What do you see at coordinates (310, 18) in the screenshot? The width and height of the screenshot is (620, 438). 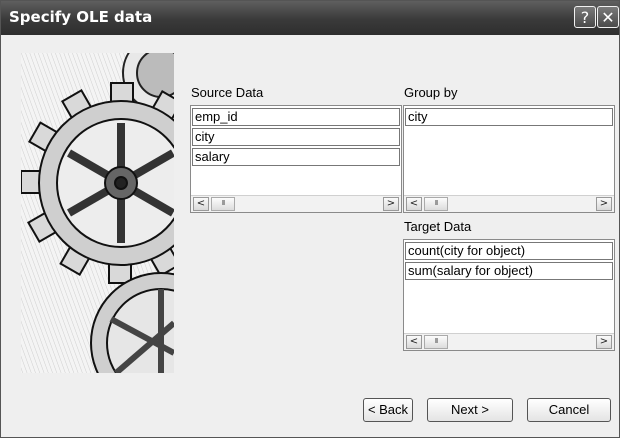 I see `title-bar: Specify OLE data ? ✕` at bounding box center [310, 18].